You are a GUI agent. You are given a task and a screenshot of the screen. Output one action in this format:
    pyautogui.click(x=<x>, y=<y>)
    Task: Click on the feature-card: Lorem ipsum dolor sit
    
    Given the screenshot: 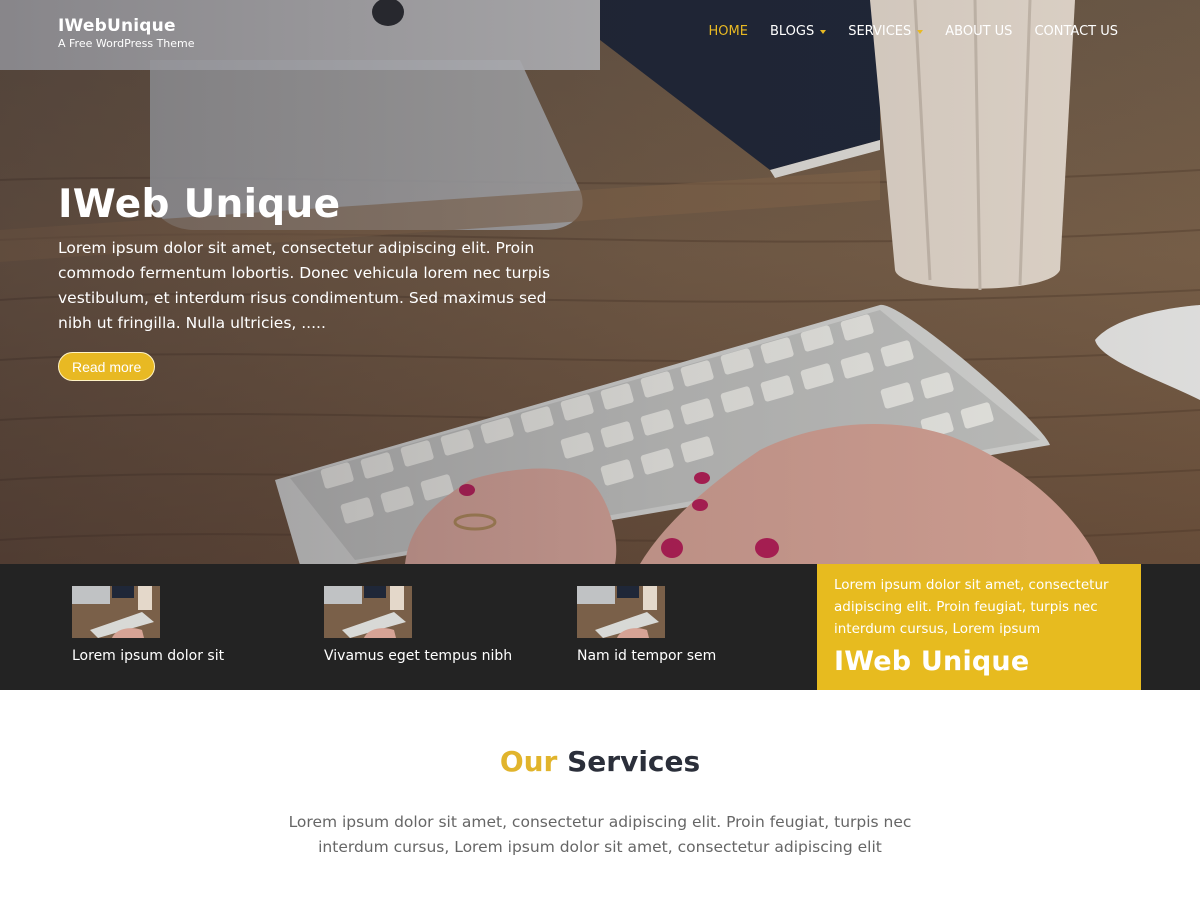 What is the action you would take?
    pyautogui.click(x=148, y=625)
    